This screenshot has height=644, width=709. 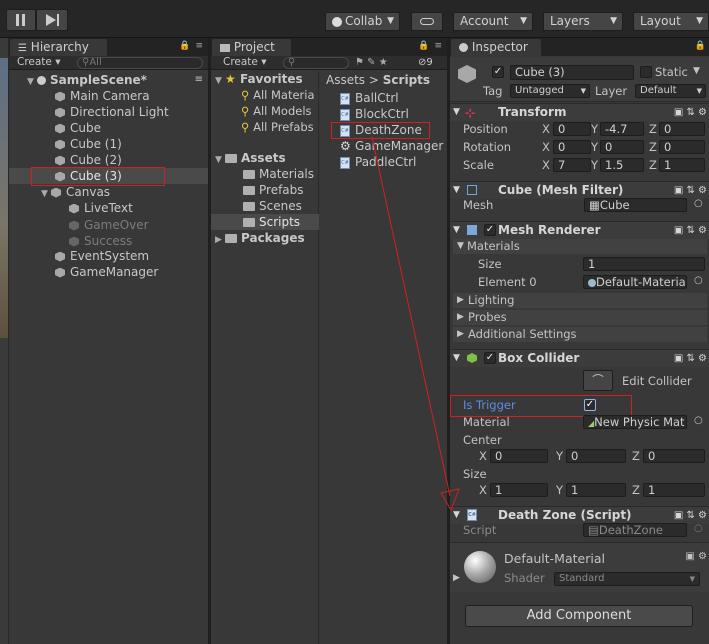 What do you see at coordinates (580, 334) in the screenshot?
I see `additional-settings-foldout: ▶ Additional Settings` at bounding box center [580, 334].